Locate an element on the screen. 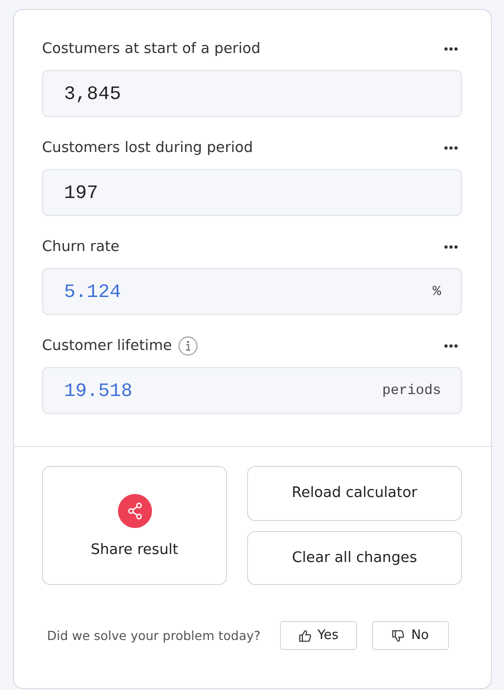 The width and height of the screenshot is (504, 690). thumbs-down-icon is located at coordinates (398, 635).